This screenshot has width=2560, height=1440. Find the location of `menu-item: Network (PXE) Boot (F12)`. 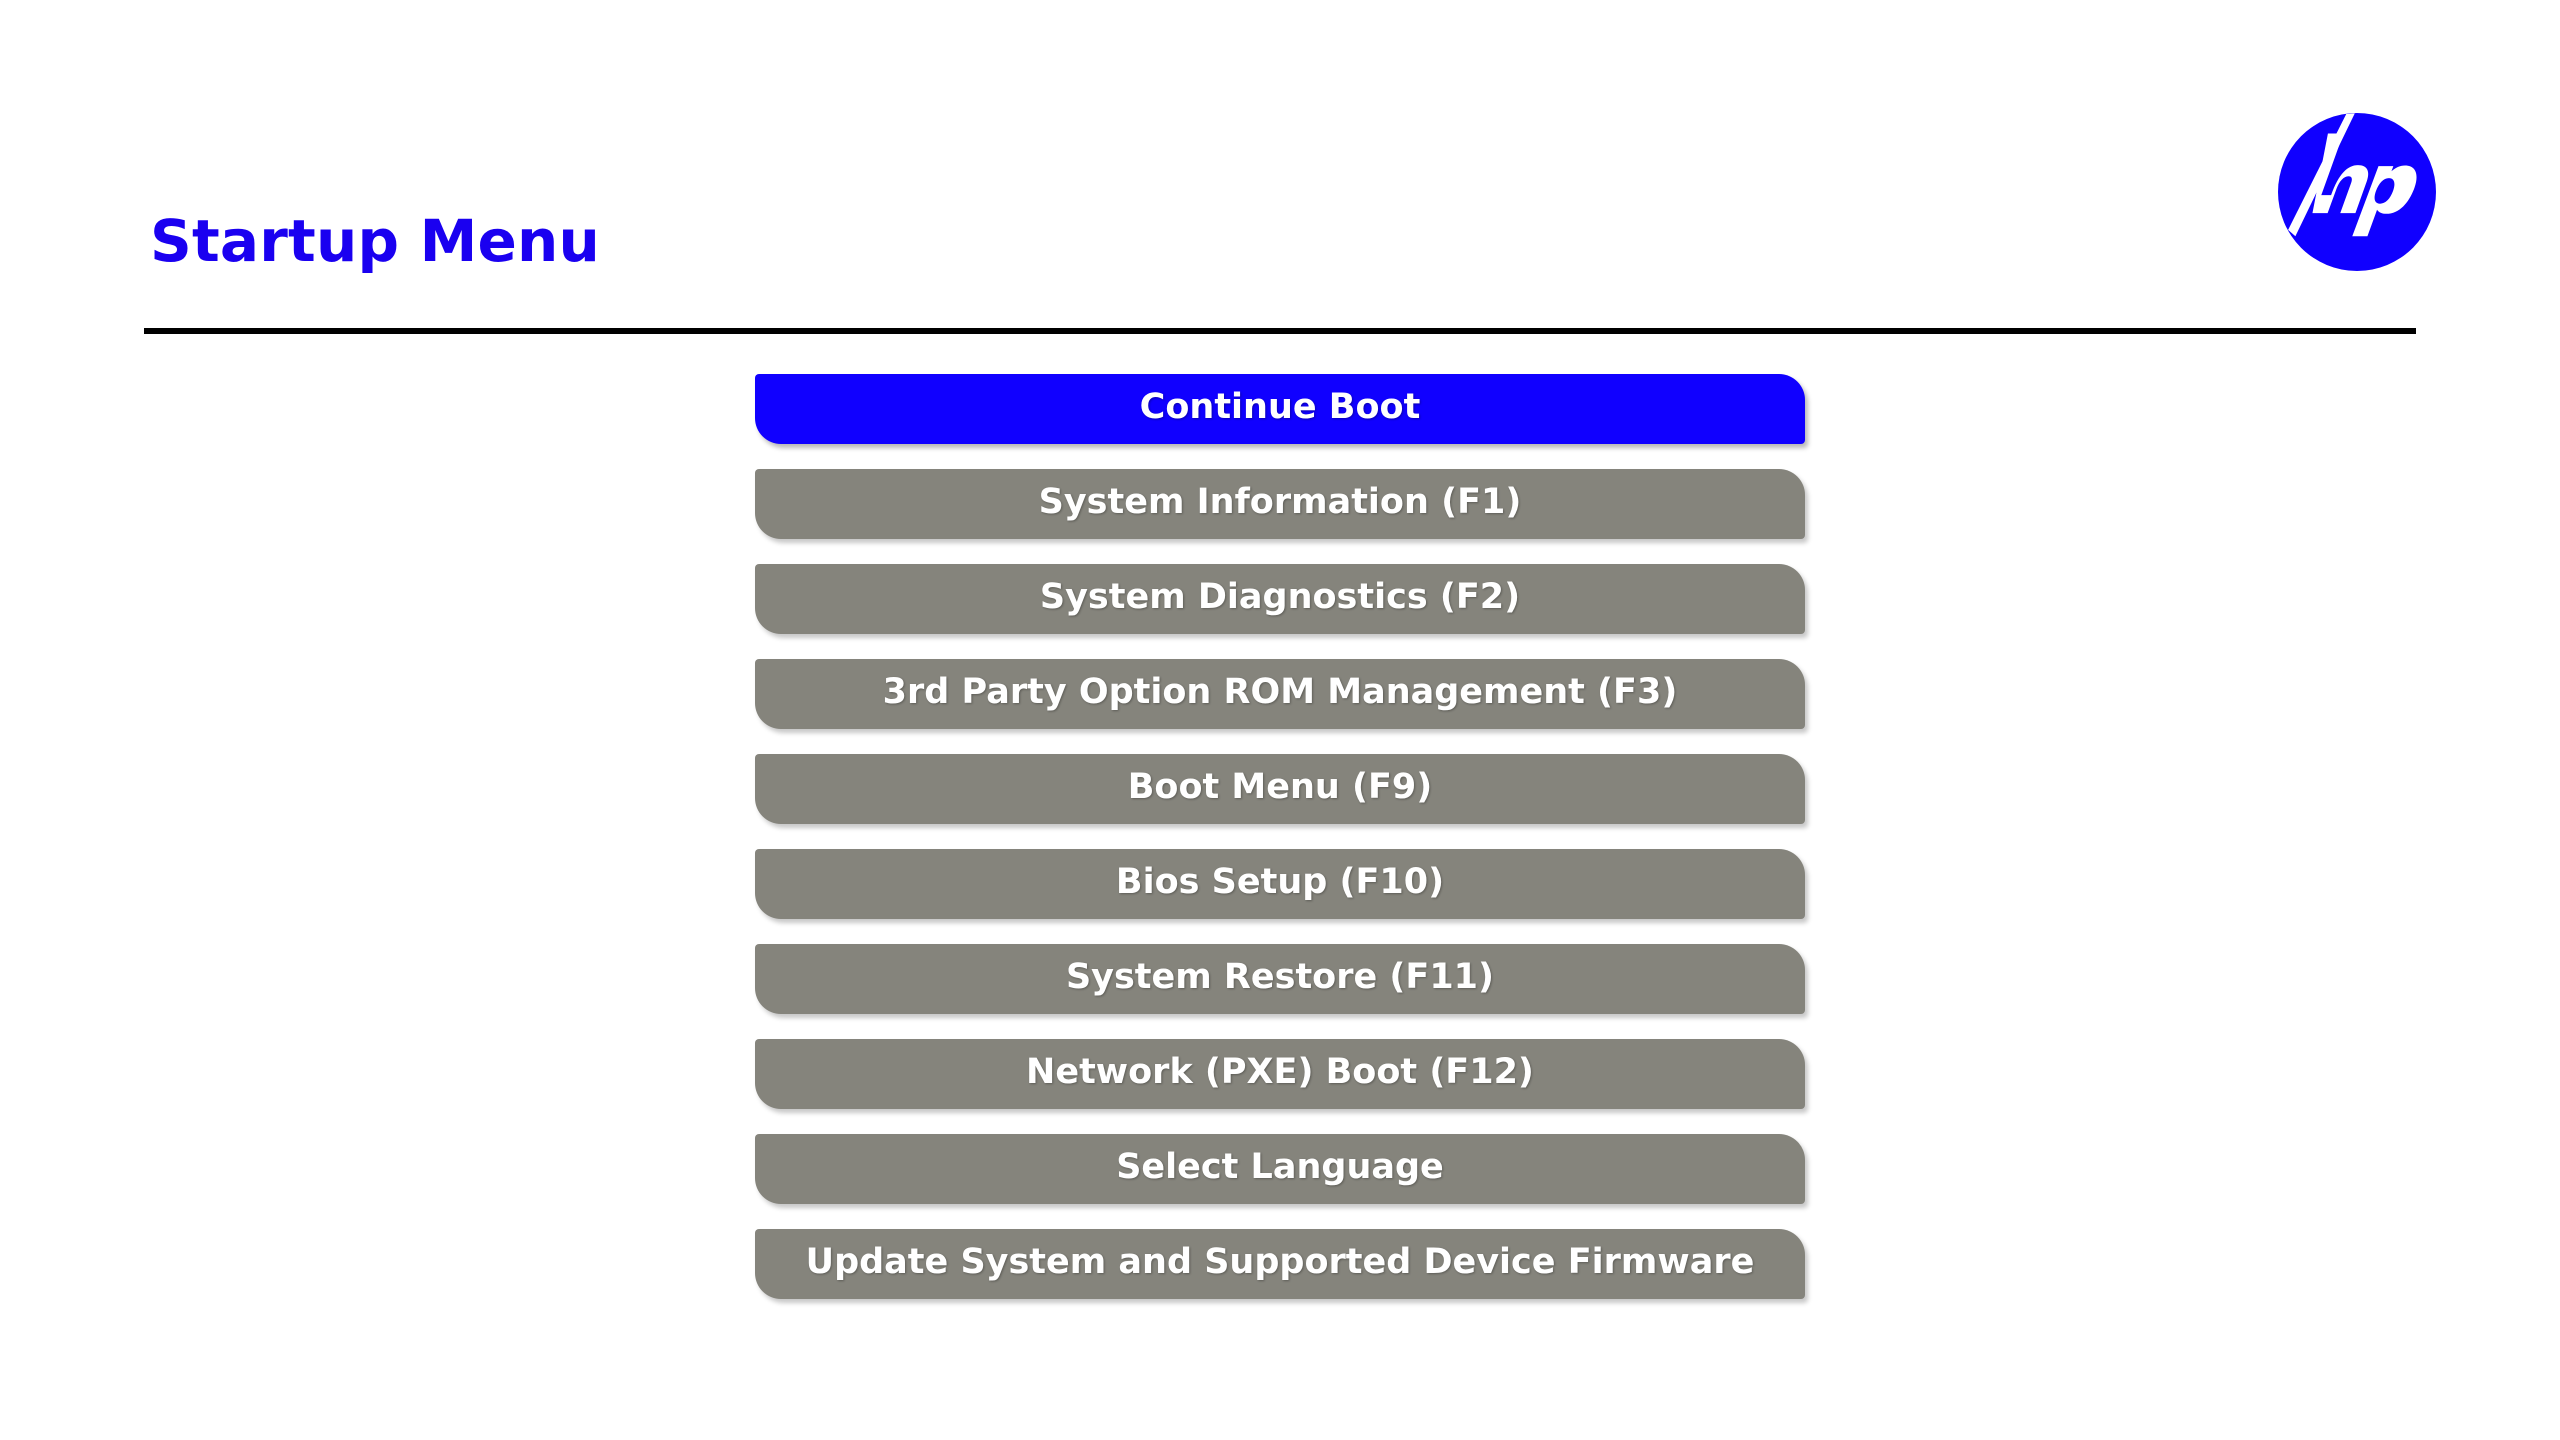

menu-item: Network (PXE) Boot (F12) is located at coordinates (1280, 1074).